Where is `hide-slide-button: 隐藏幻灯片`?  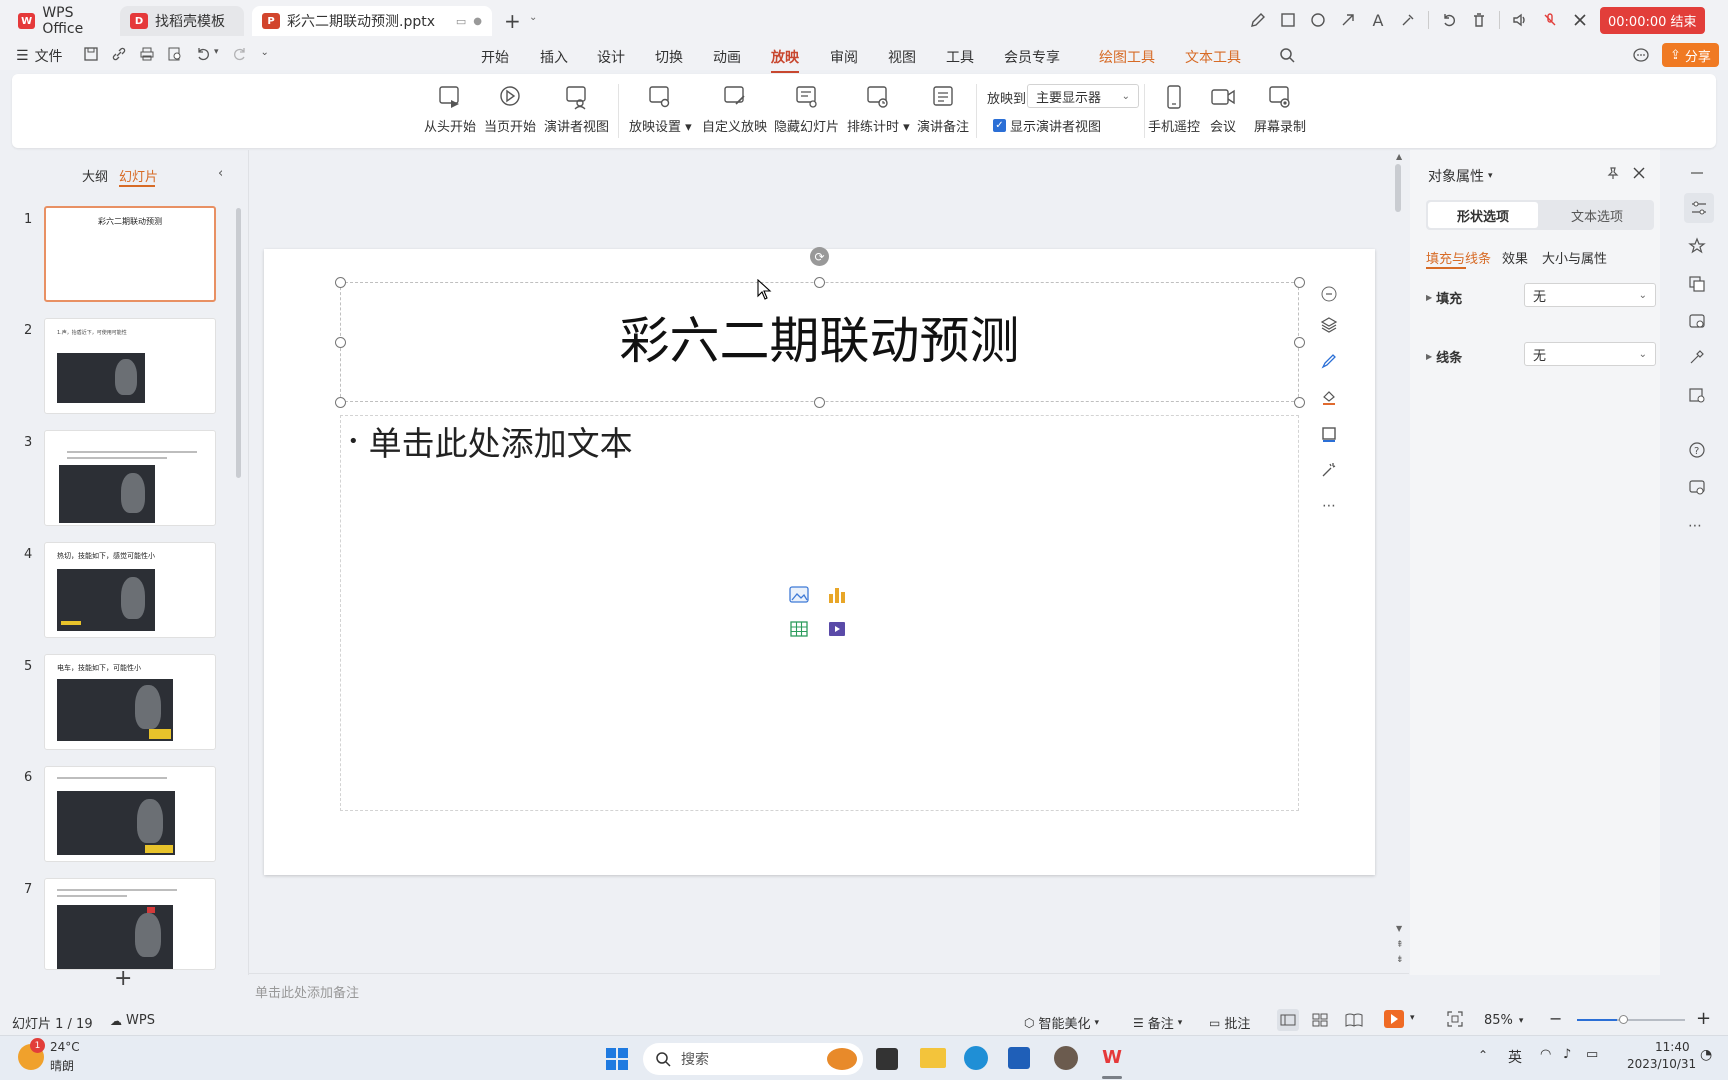 hide-slide-button: 隐藏幻灯片 is located at coordinates (806, 109).